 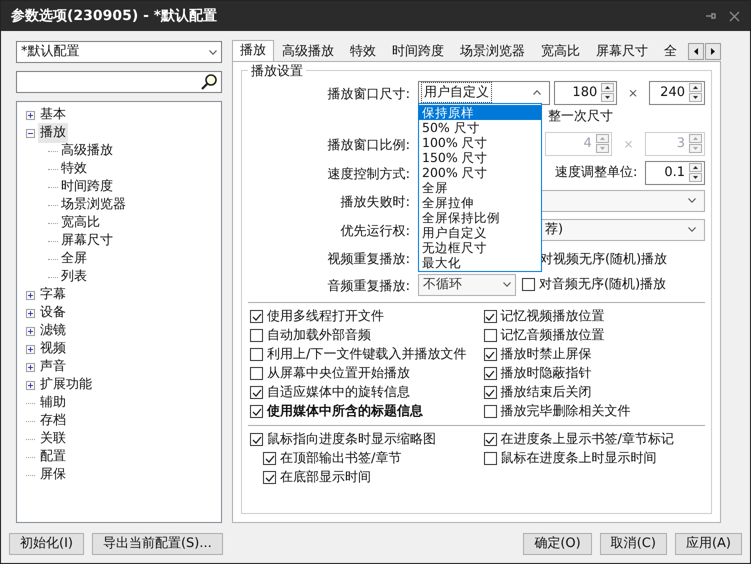 I want to click on tree-item: 时间跨度, so click(x=87, y=187).